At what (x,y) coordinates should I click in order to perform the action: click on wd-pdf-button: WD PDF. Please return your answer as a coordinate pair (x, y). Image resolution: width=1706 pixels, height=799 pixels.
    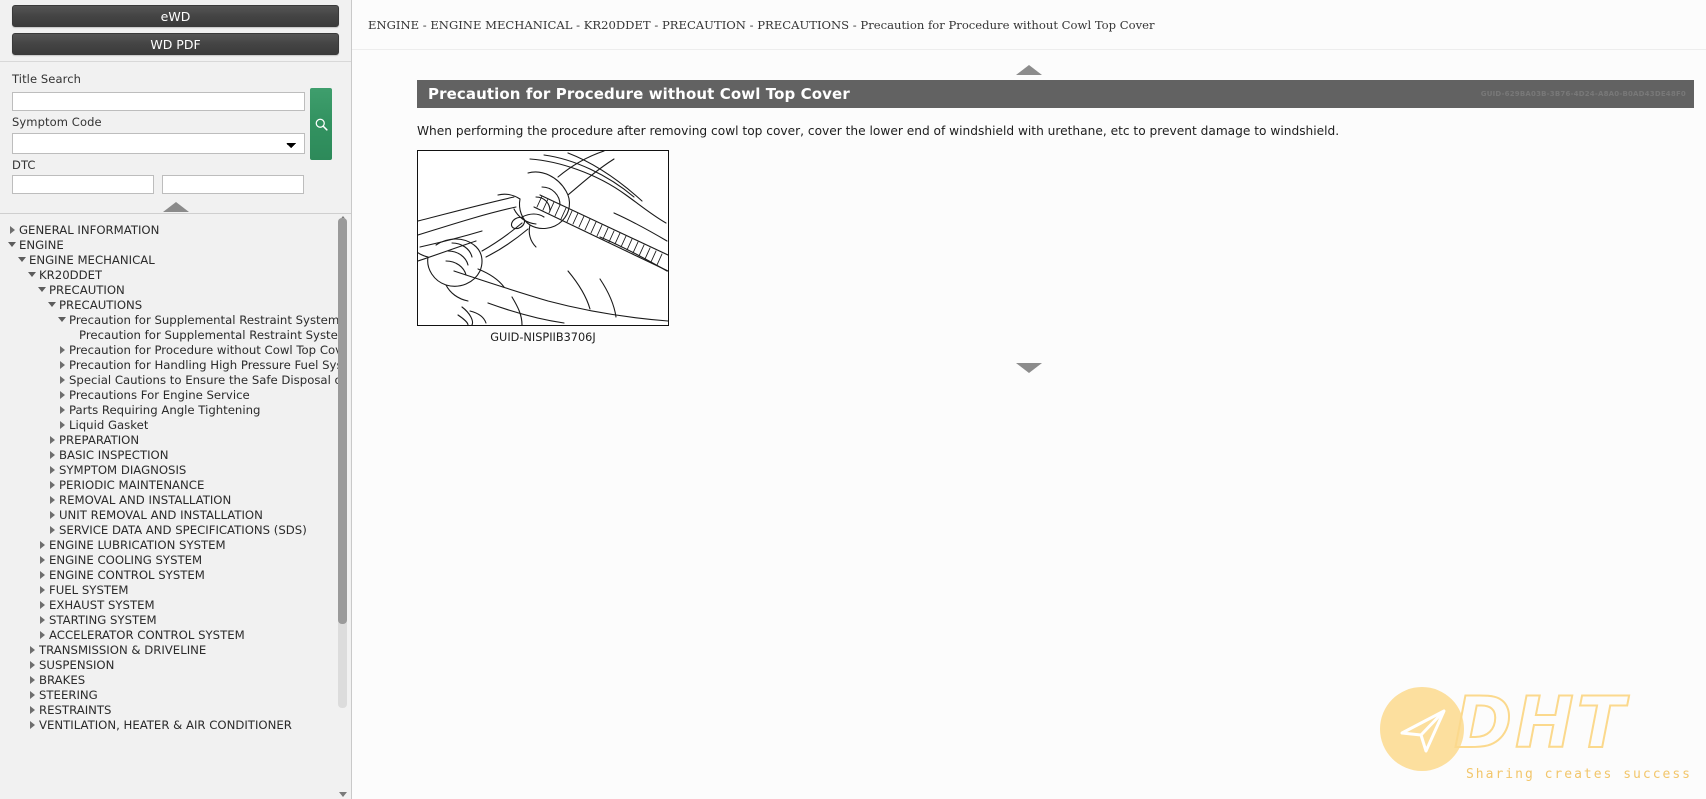
    Looking at the image, I should click on (175, 44).